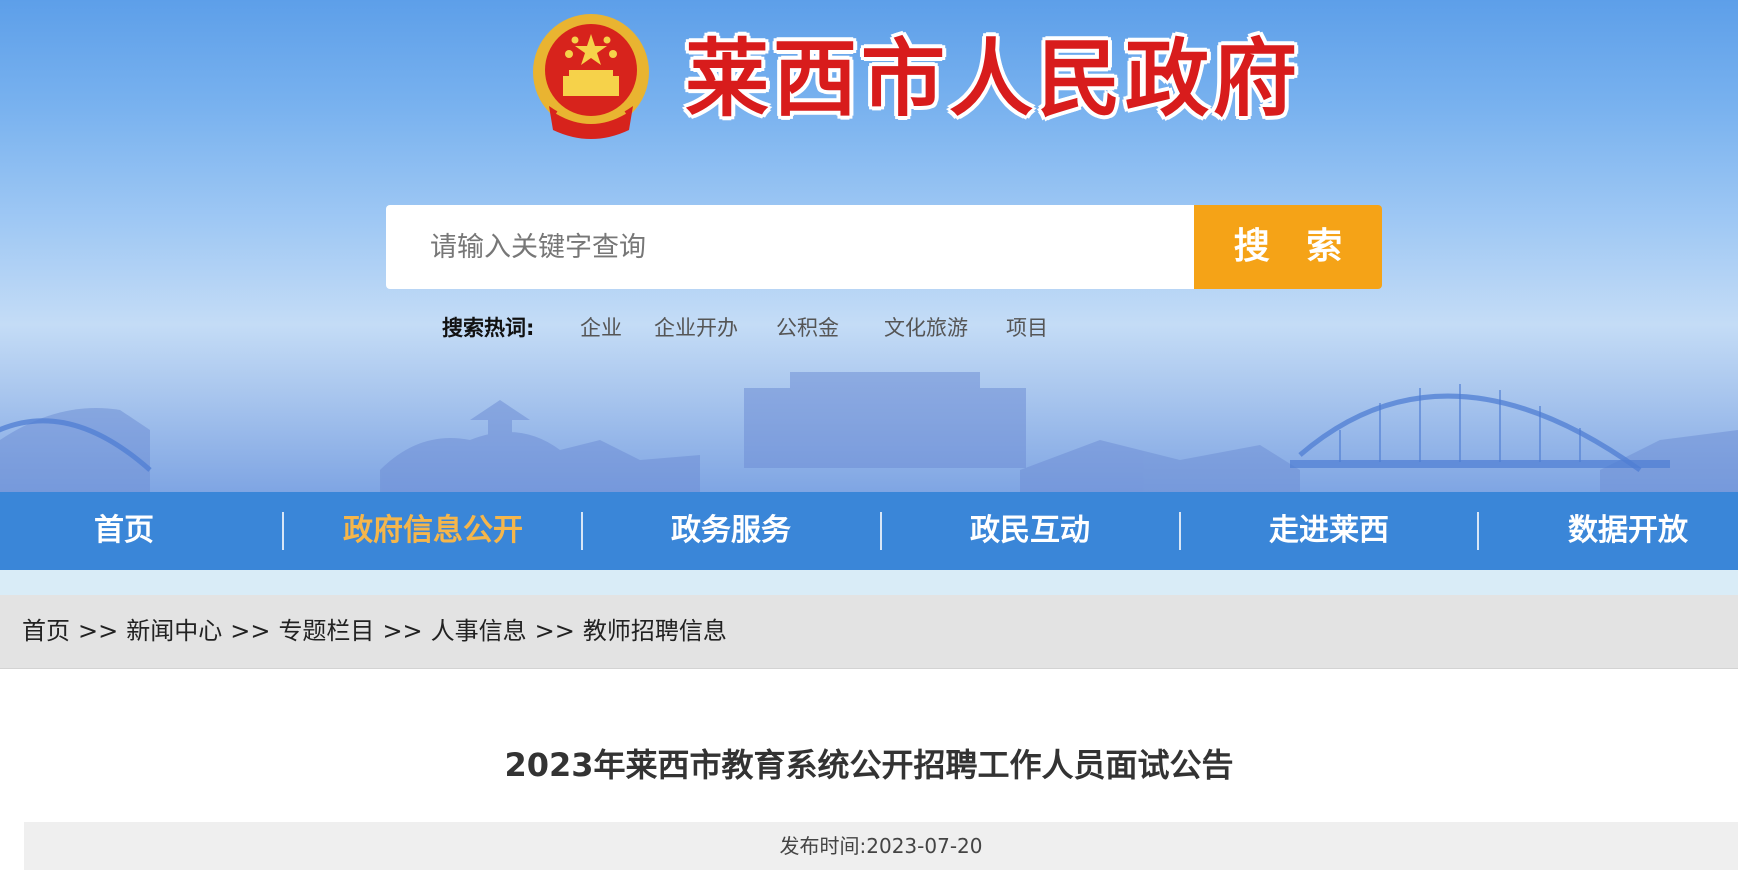 This screenshot has width=1738, height=874. Describe the element at coordinates (731, 531) in the screenshot. I see `nav-item-gov-services: 政务服务` at that location.